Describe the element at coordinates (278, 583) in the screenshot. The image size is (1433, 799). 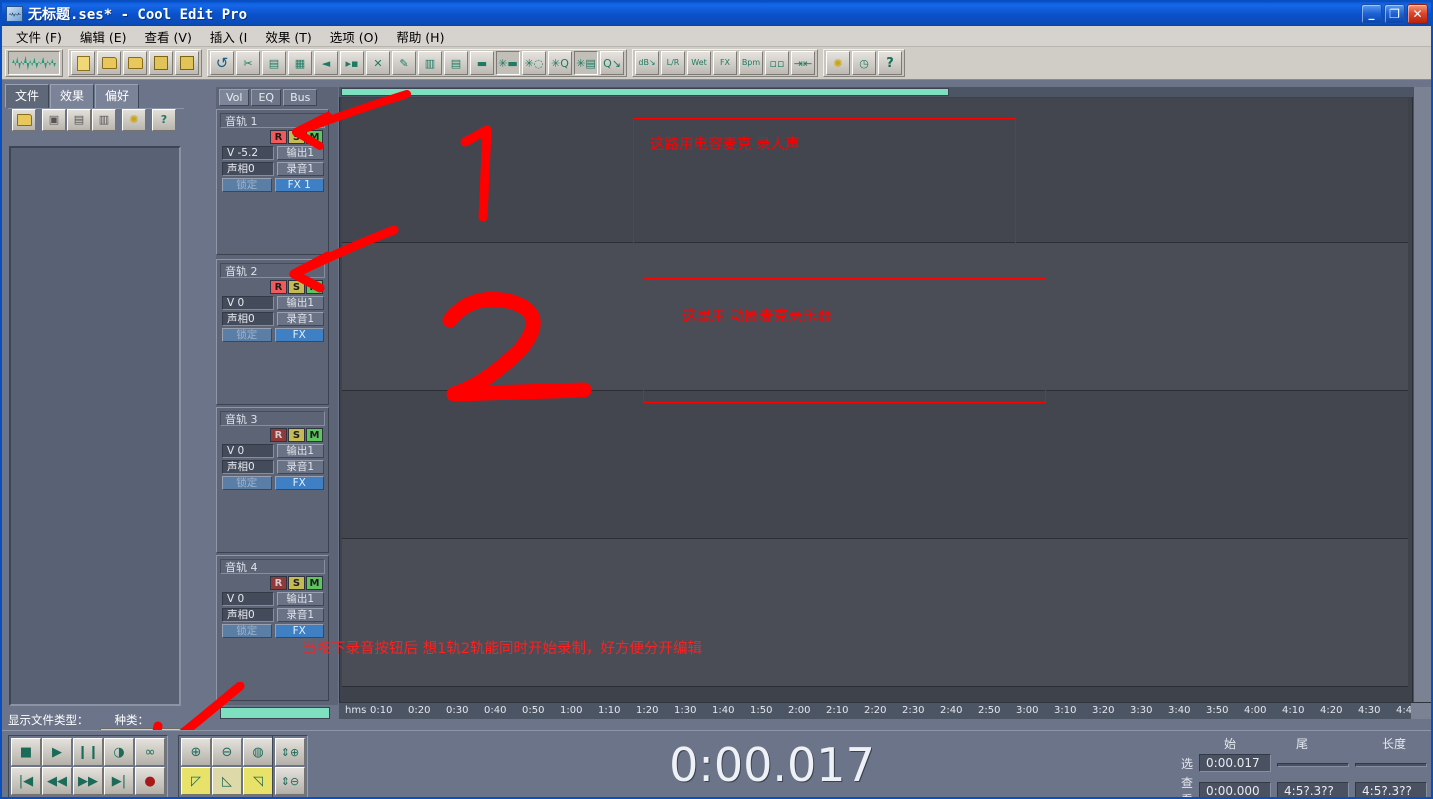
I see `record-arm-button-4: R` at that location.